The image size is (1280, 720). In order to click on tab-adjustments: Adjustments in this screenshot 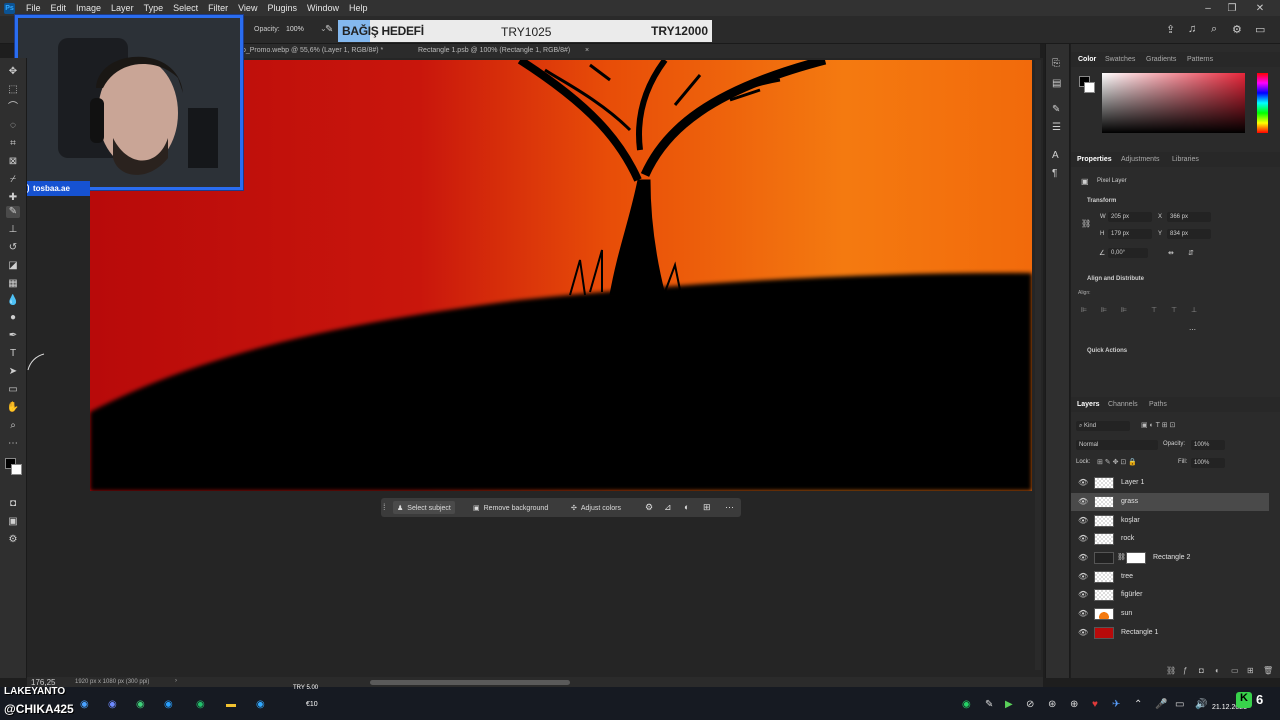, I will do `click(1140, 159)`.